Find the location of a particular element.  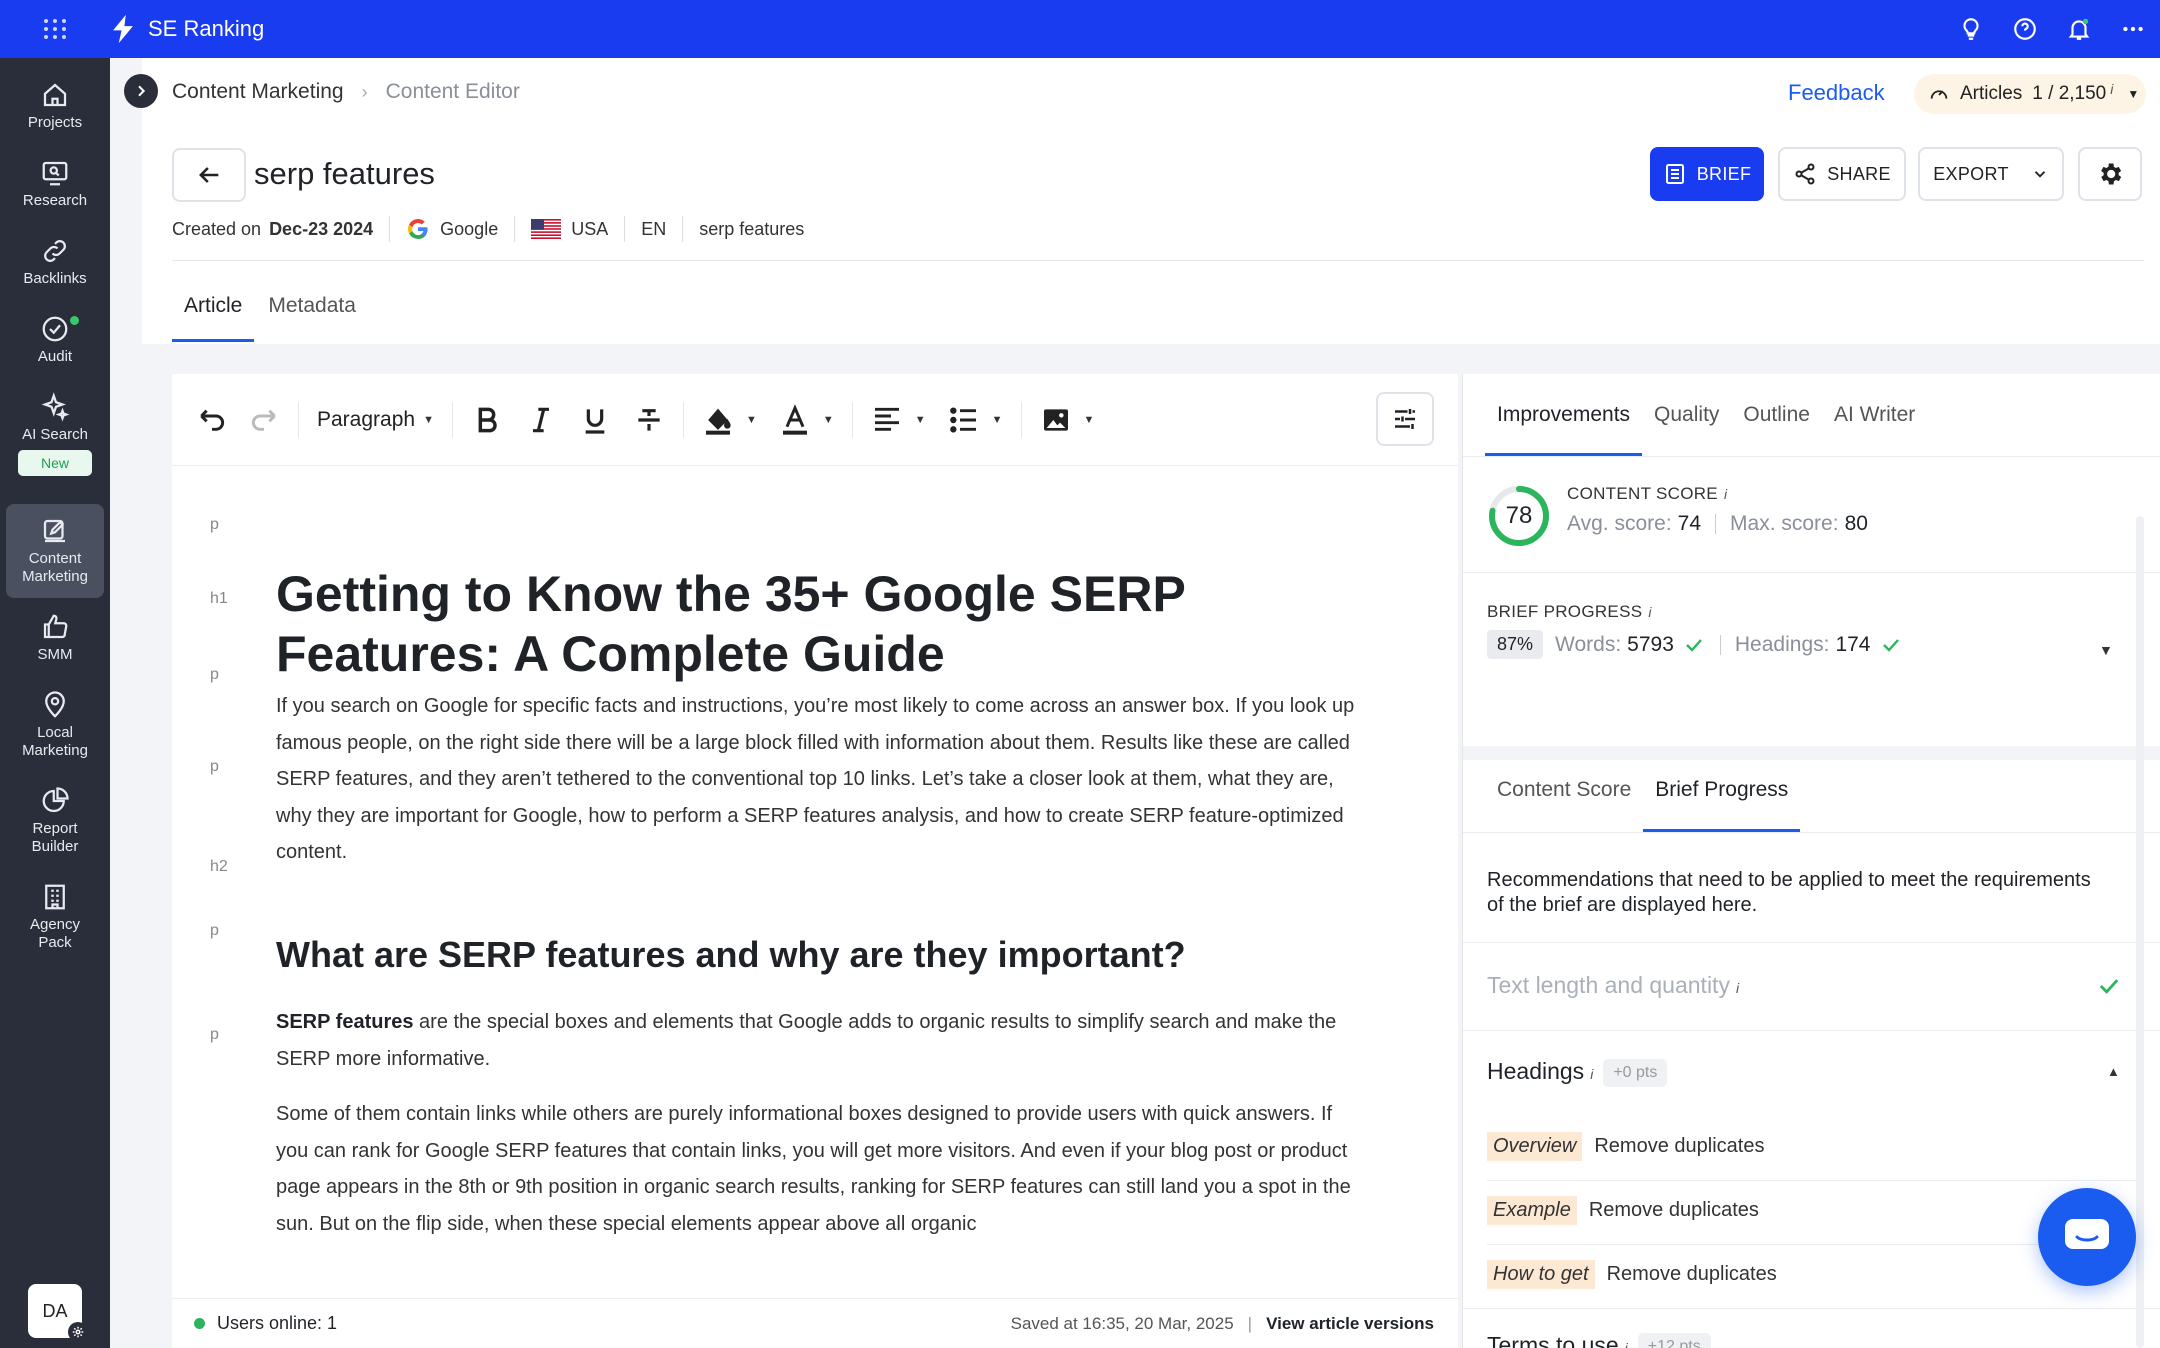

sidebar-item-audit: Audit is located at coordinates (55, 340).